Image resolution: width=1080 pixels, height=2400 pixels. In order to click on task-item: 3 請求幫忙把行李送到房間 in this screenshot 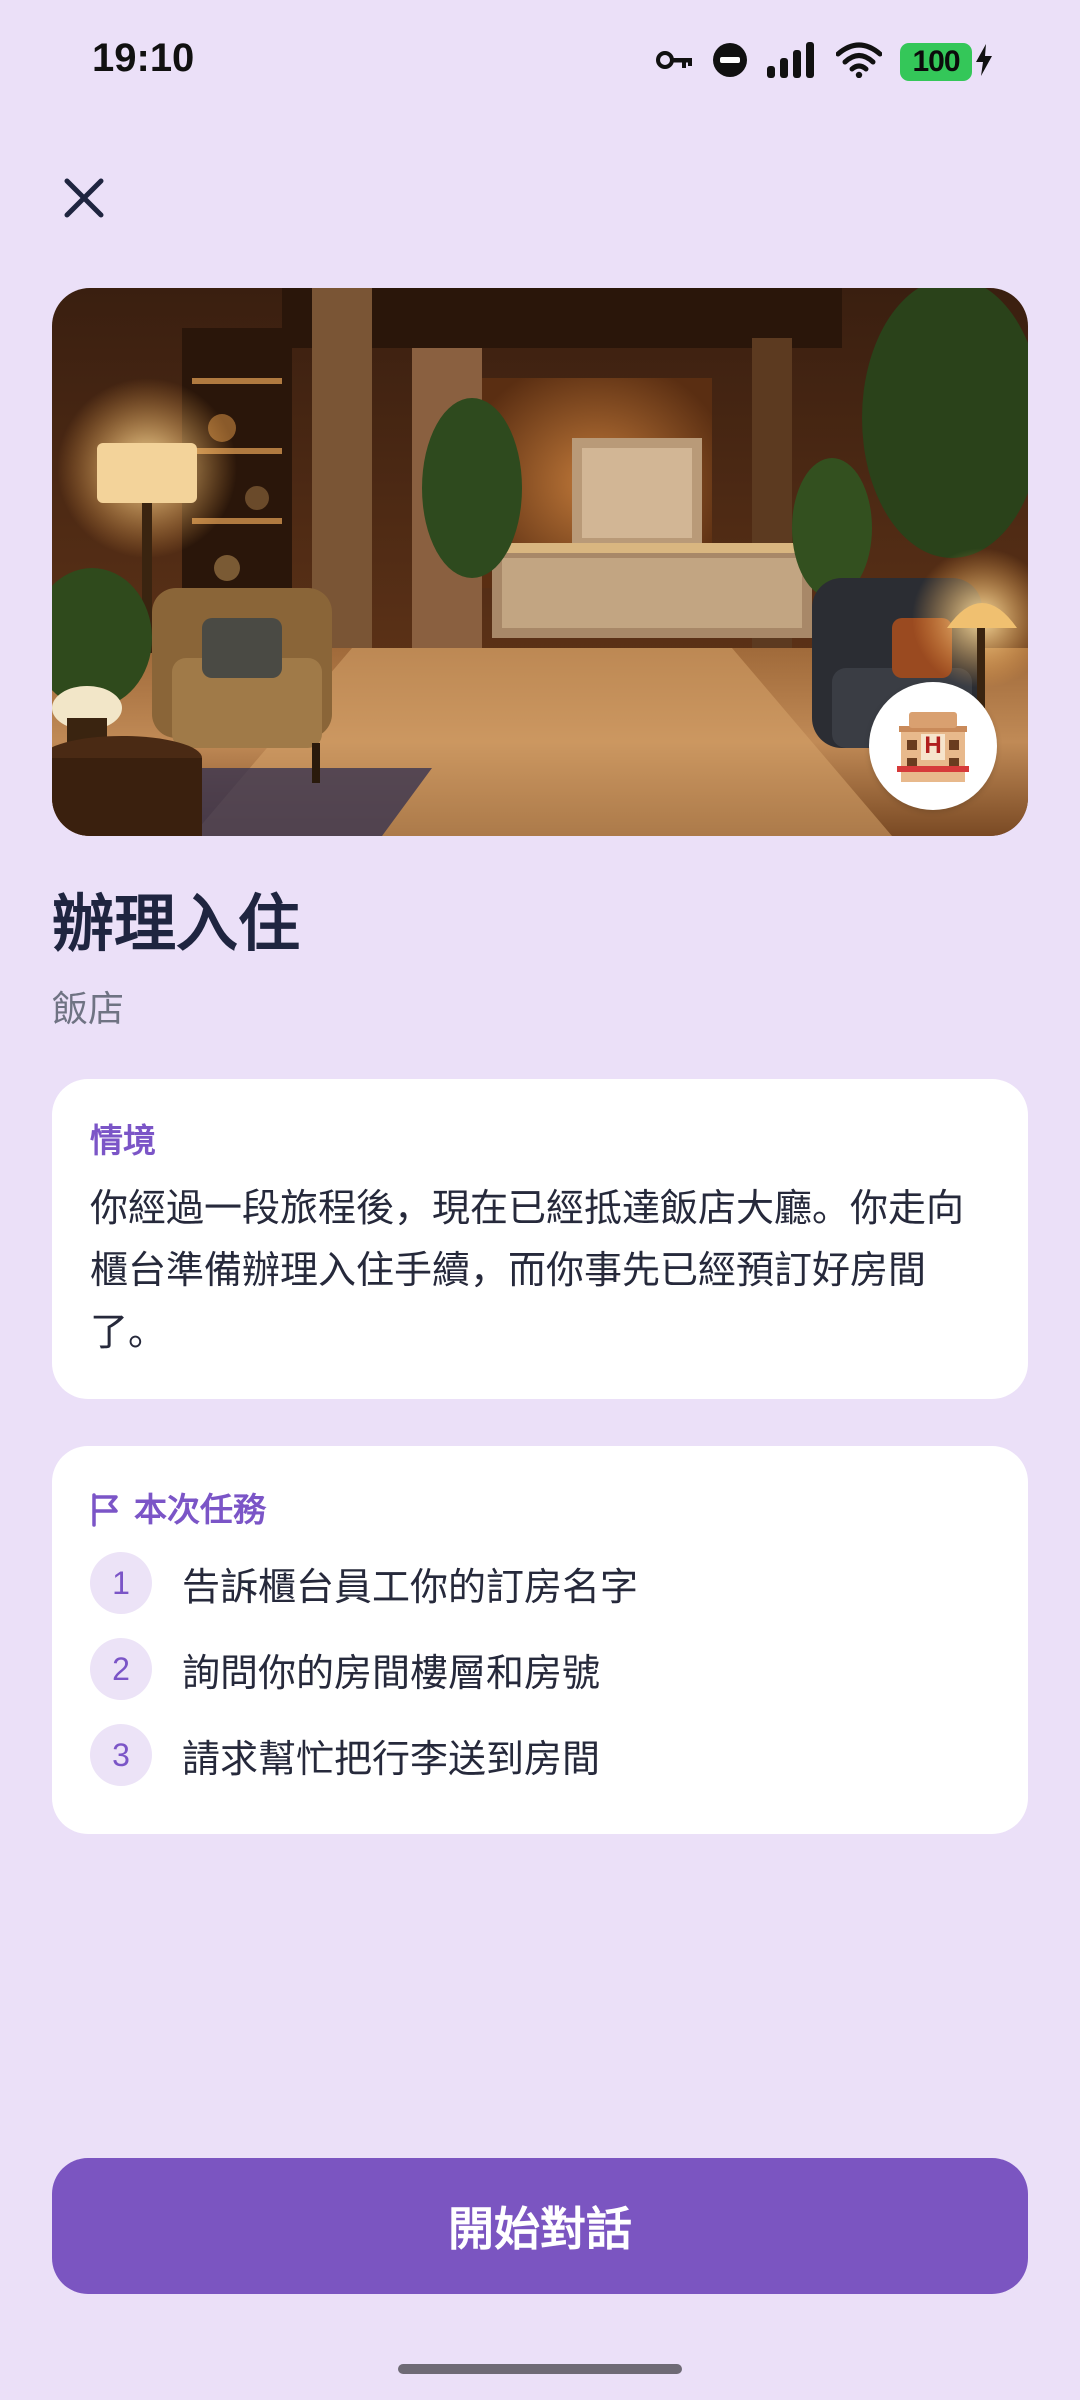, I will do `click(540, 1755)`.